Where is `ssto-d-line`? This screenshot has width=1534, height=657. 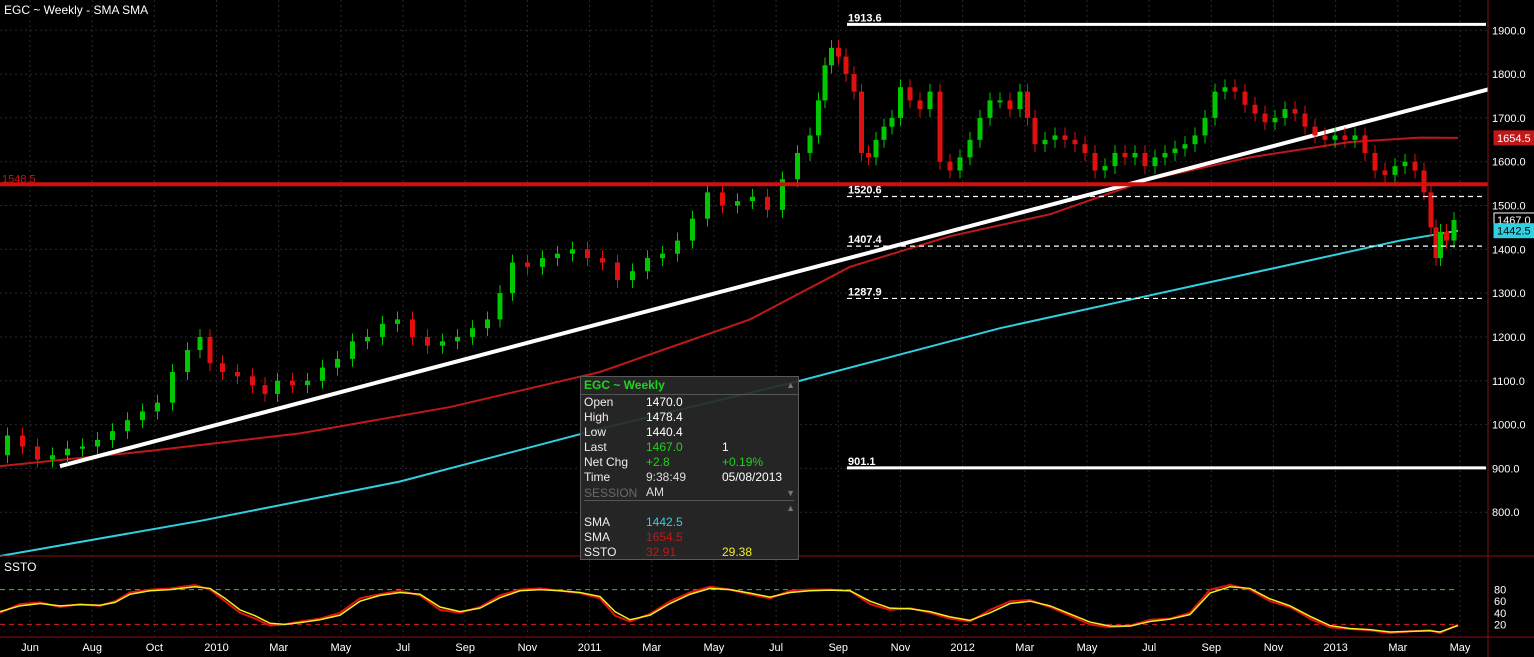
ssto-d-line is located at coordinates (729, 609).